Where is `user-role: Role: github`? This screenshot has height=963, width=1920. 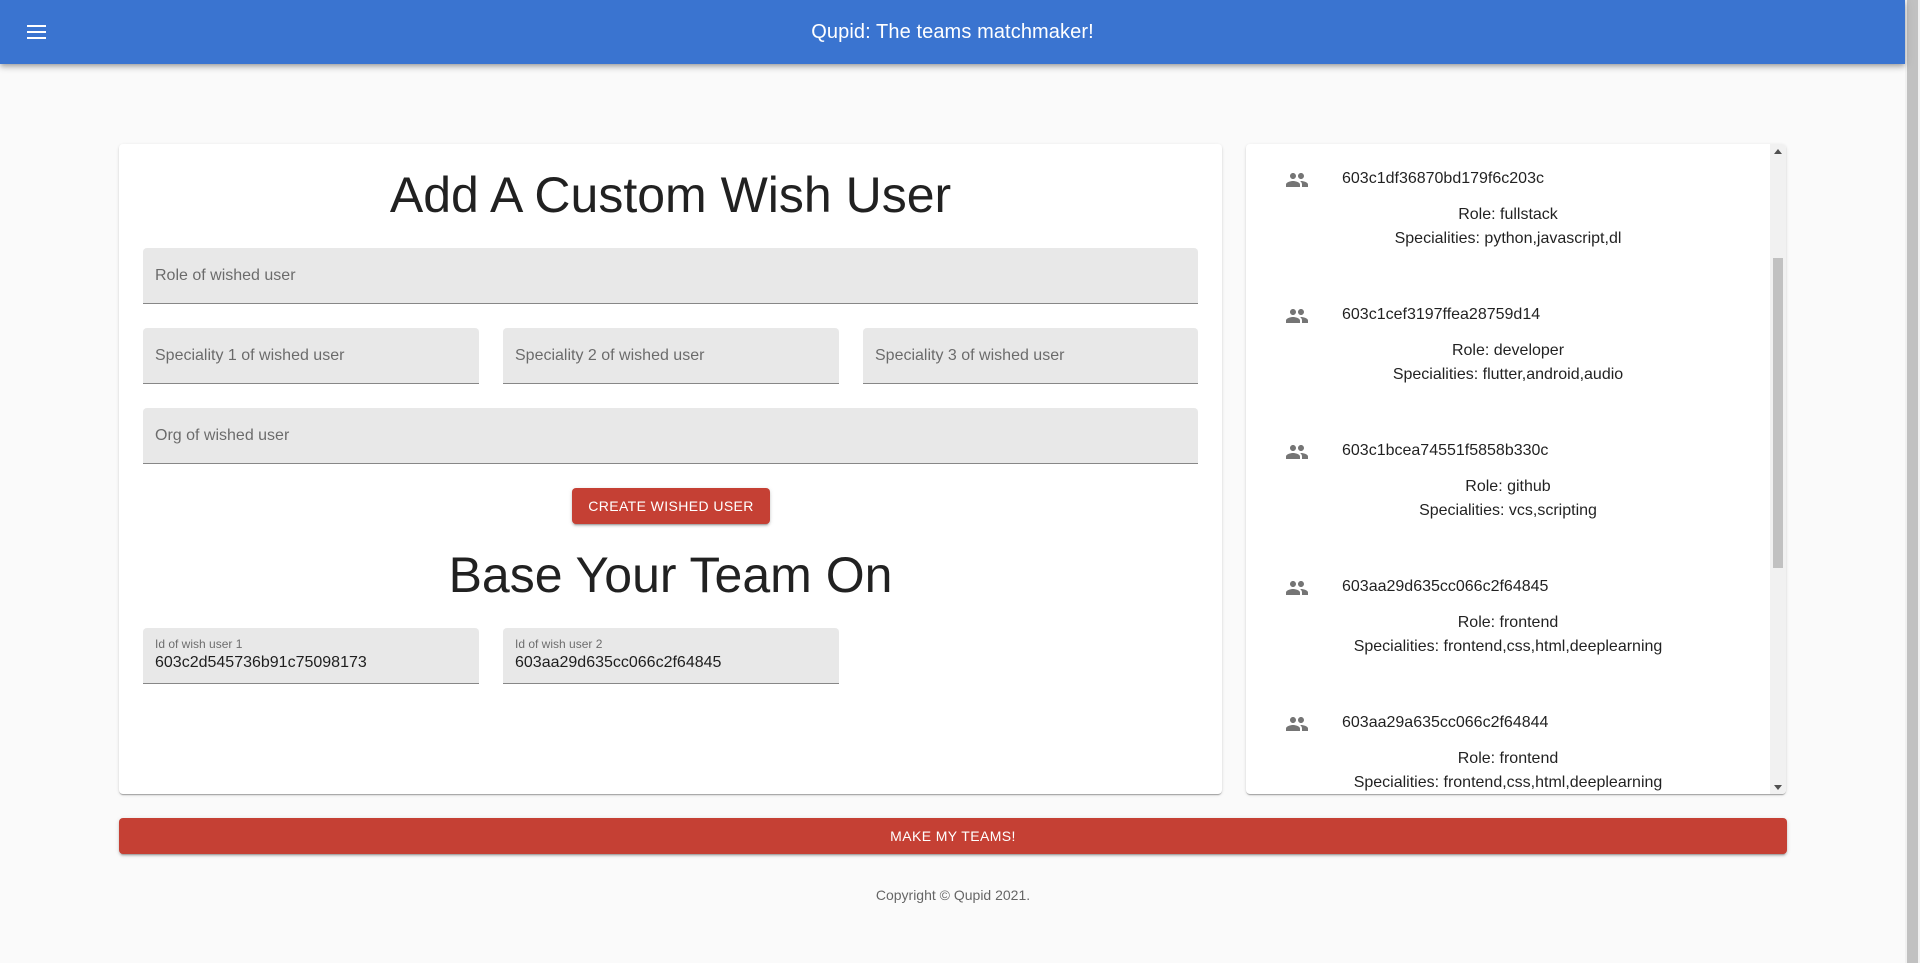
user-role: Role: github is located at coordinates (1508, 486).